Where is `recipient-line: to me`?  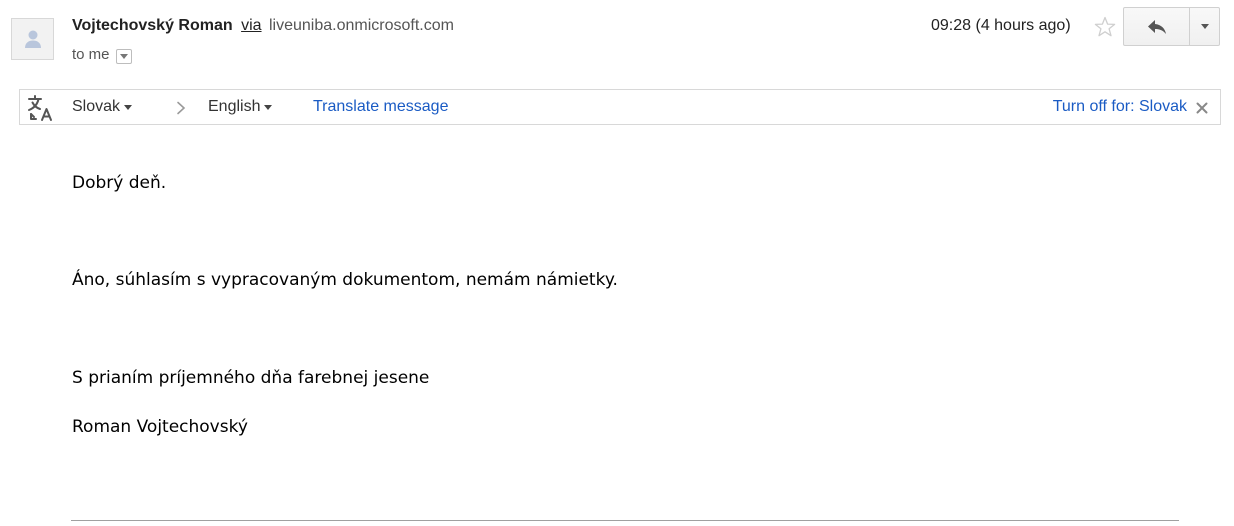 recipient-line: to me is located at coordinates (102, 55).